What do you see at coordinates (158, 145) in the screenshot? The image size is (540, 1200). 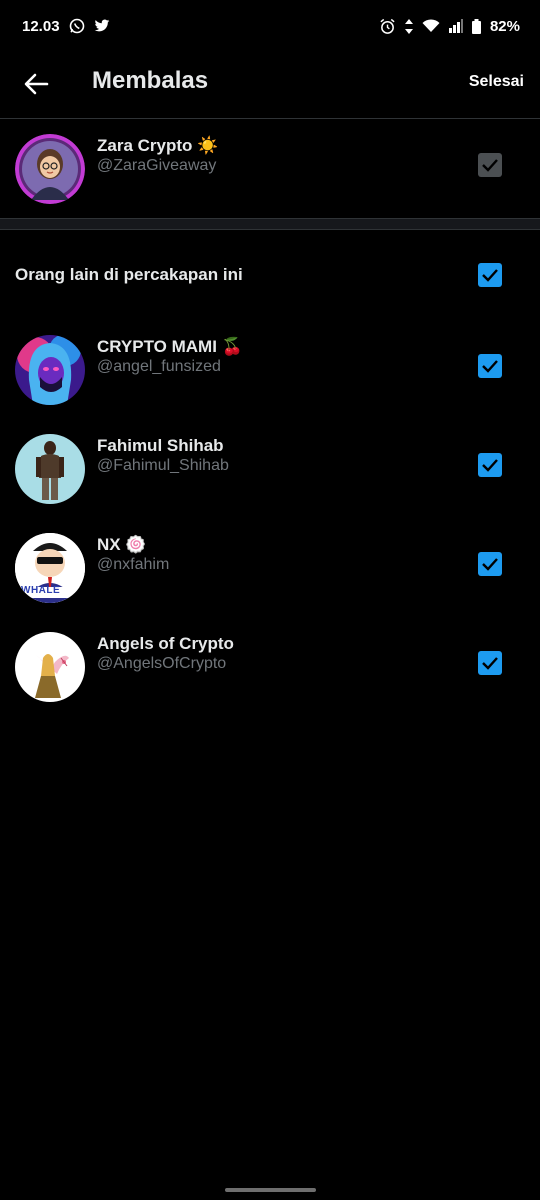 I see `user-name: Zara Crypto ☀️` at bounding box center [158, 145].